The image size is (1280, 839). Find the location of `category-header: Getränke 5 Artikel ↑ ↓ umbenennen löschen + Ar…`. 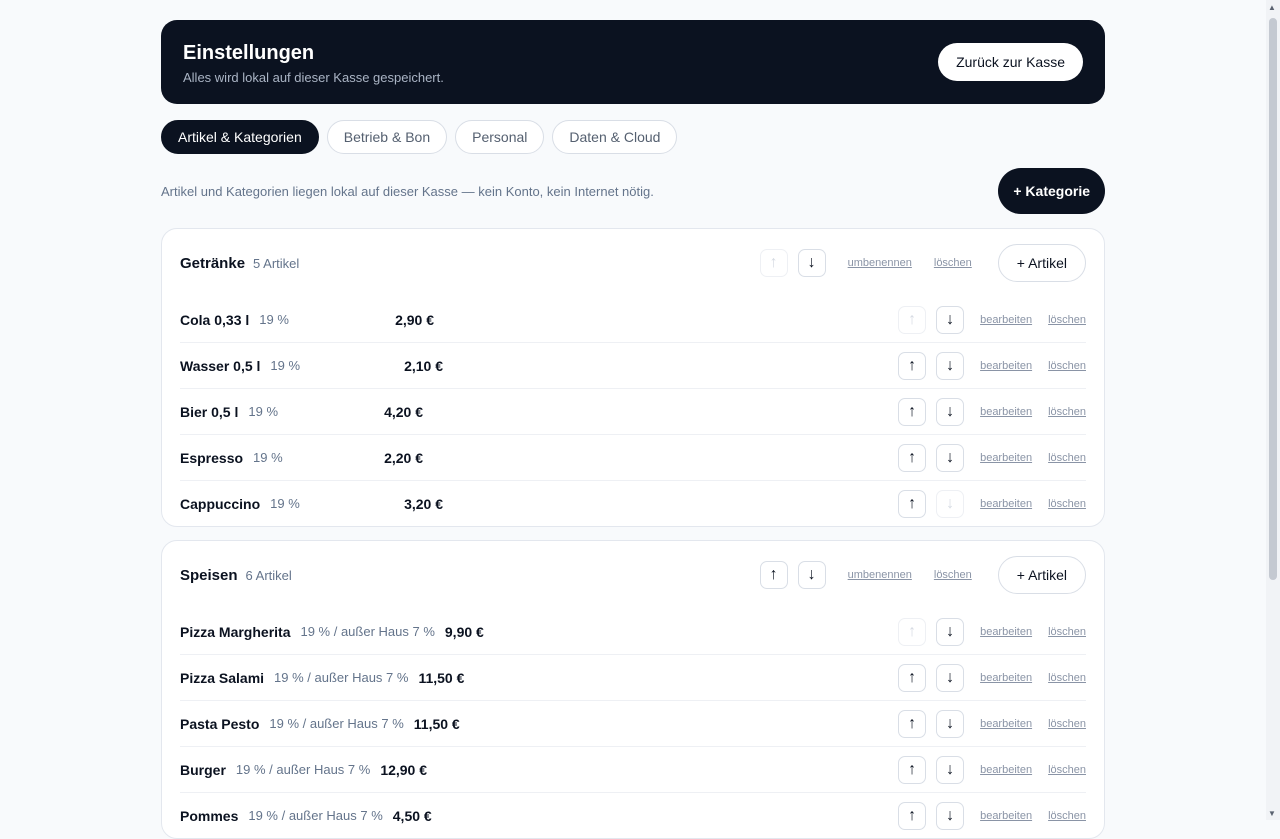

category-header: Getränke 5 Artikel ↑ ↓ umbenennen löschen + Ar… is located at coordinates (633, 263).